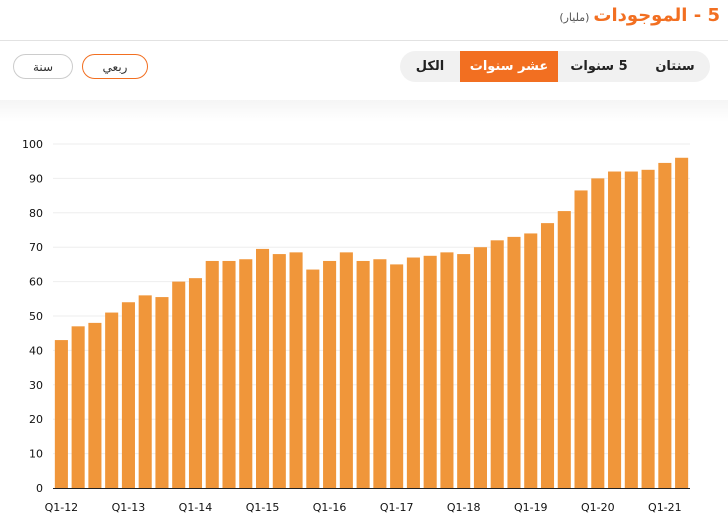 The width and height of the screenshot is (728, 522). I want to click on x-tick-label: Q1-19, so click(531, 507).